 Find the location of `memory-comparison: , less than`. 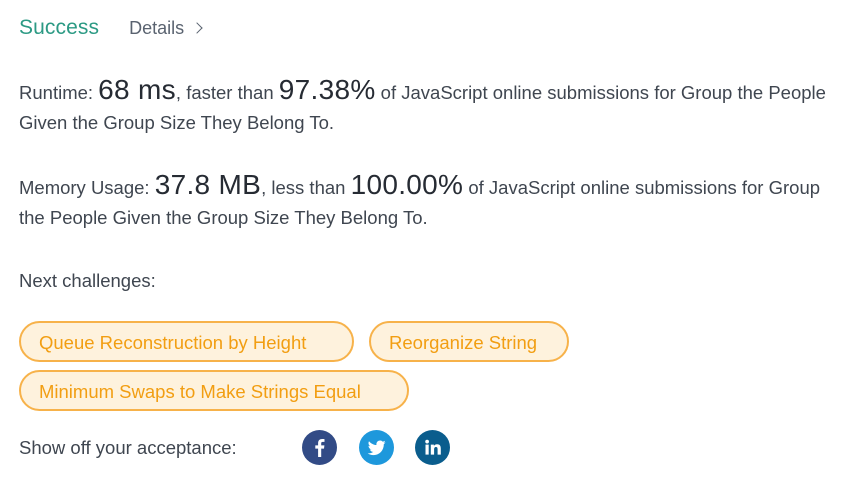

memory-comparison: , less than is located at coordinates (306, 187).